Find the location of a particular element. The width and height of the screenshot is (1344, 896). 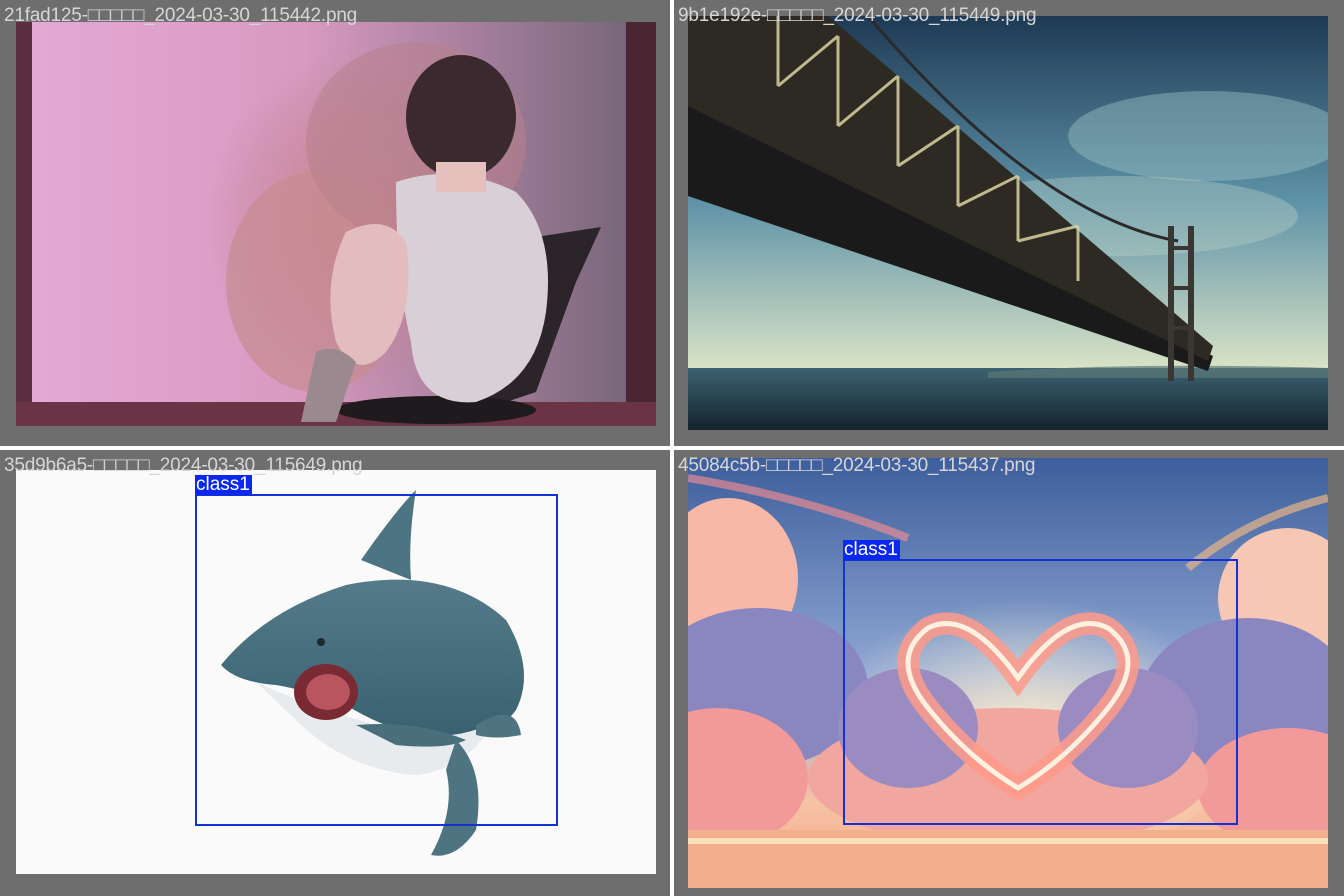

filename-label: 21fad125-□□□□□_2024-03-30_115442.png is located at coordinates (181, 15).